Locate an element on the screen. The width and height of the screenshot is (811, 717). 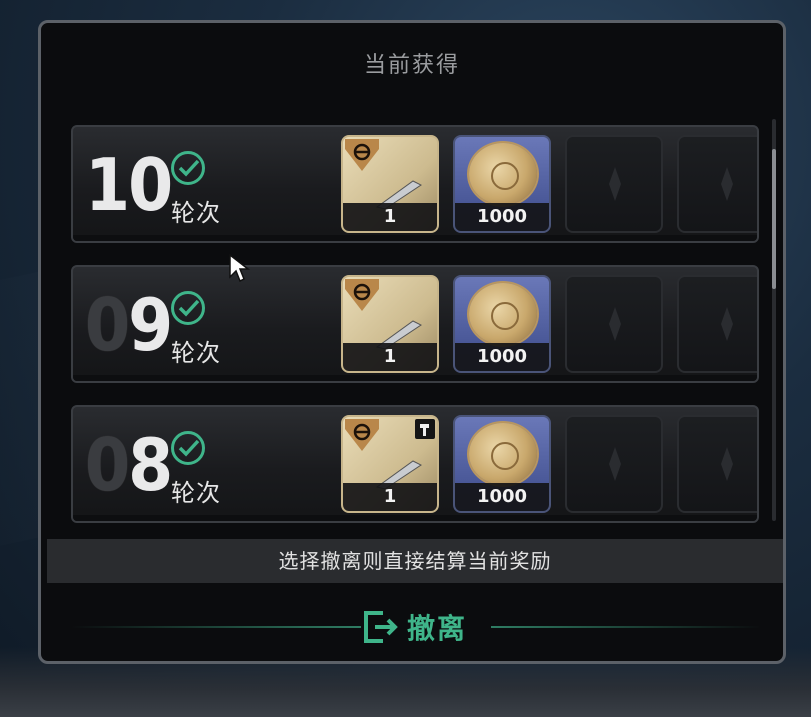
round-number: 10 is located at coordinates (129, 185).